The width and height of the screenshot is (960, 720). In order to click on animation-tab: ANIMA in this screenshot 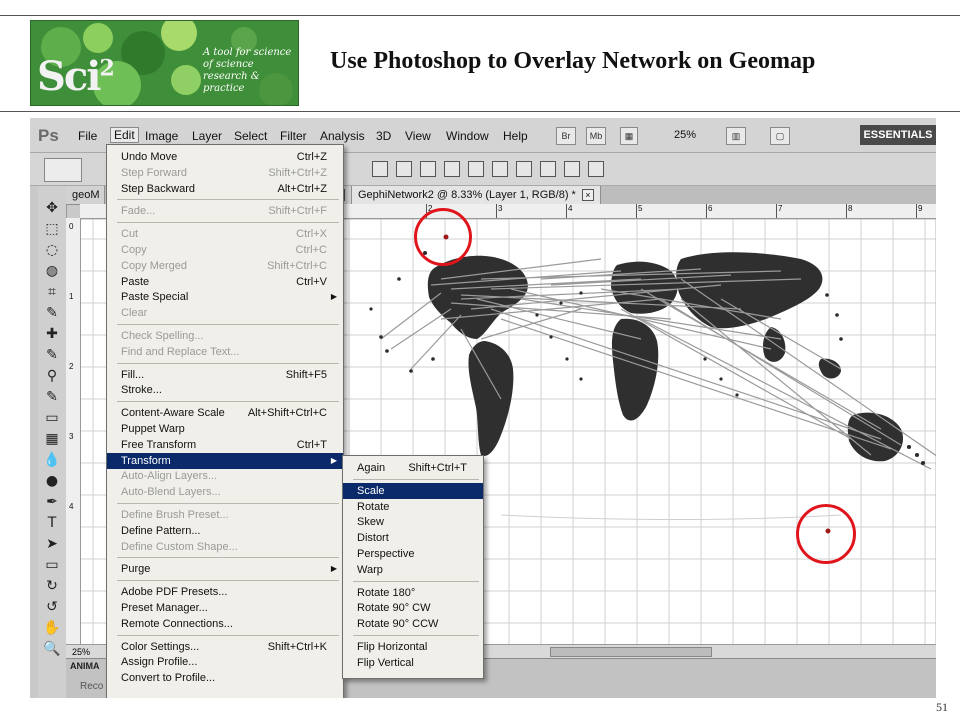, I will do `click(85, 666)`.